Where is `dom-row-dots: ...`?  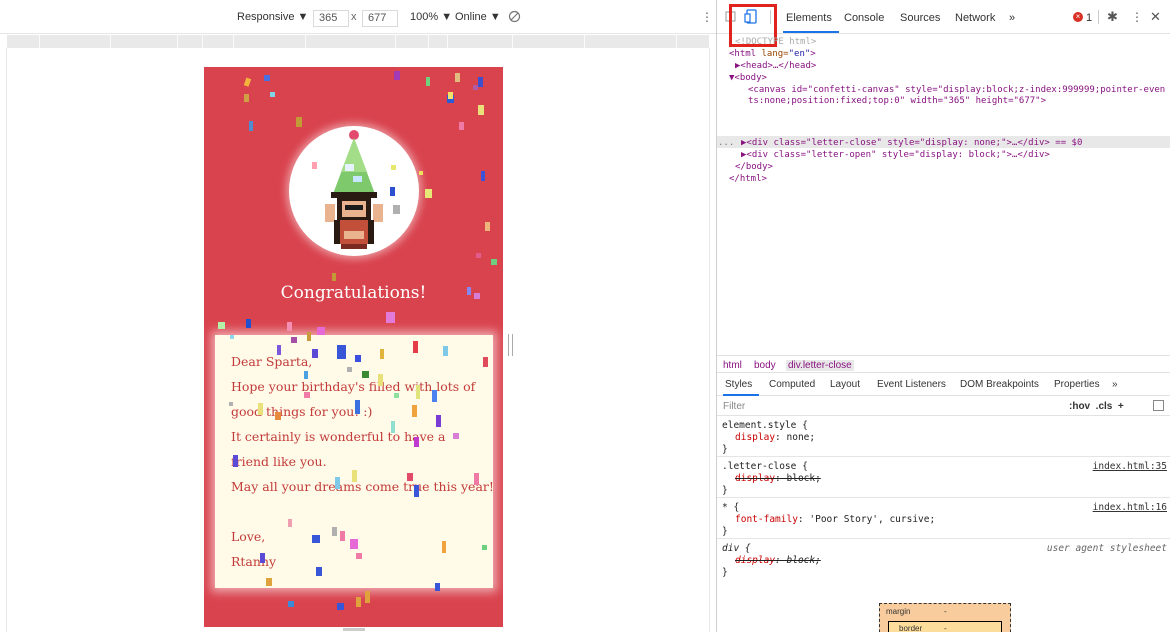
dom-row-dots: ... is located at coordinates (726, 143).